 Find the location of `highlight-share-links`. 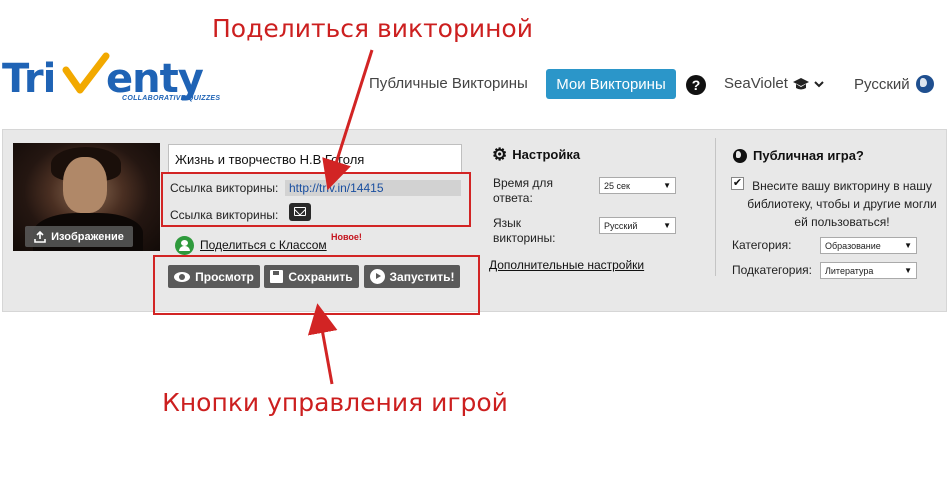

highlight-share-links is located at coordinates (316, 199).